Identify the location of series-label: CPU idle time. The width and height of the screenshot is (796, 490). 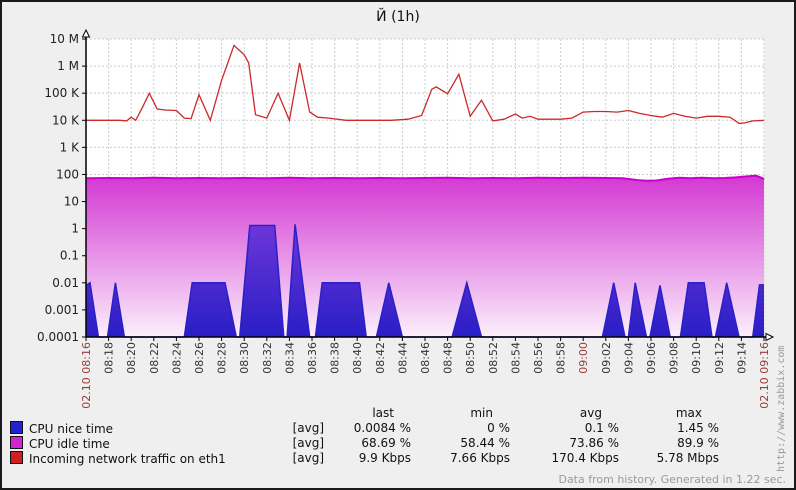
(69, 444).